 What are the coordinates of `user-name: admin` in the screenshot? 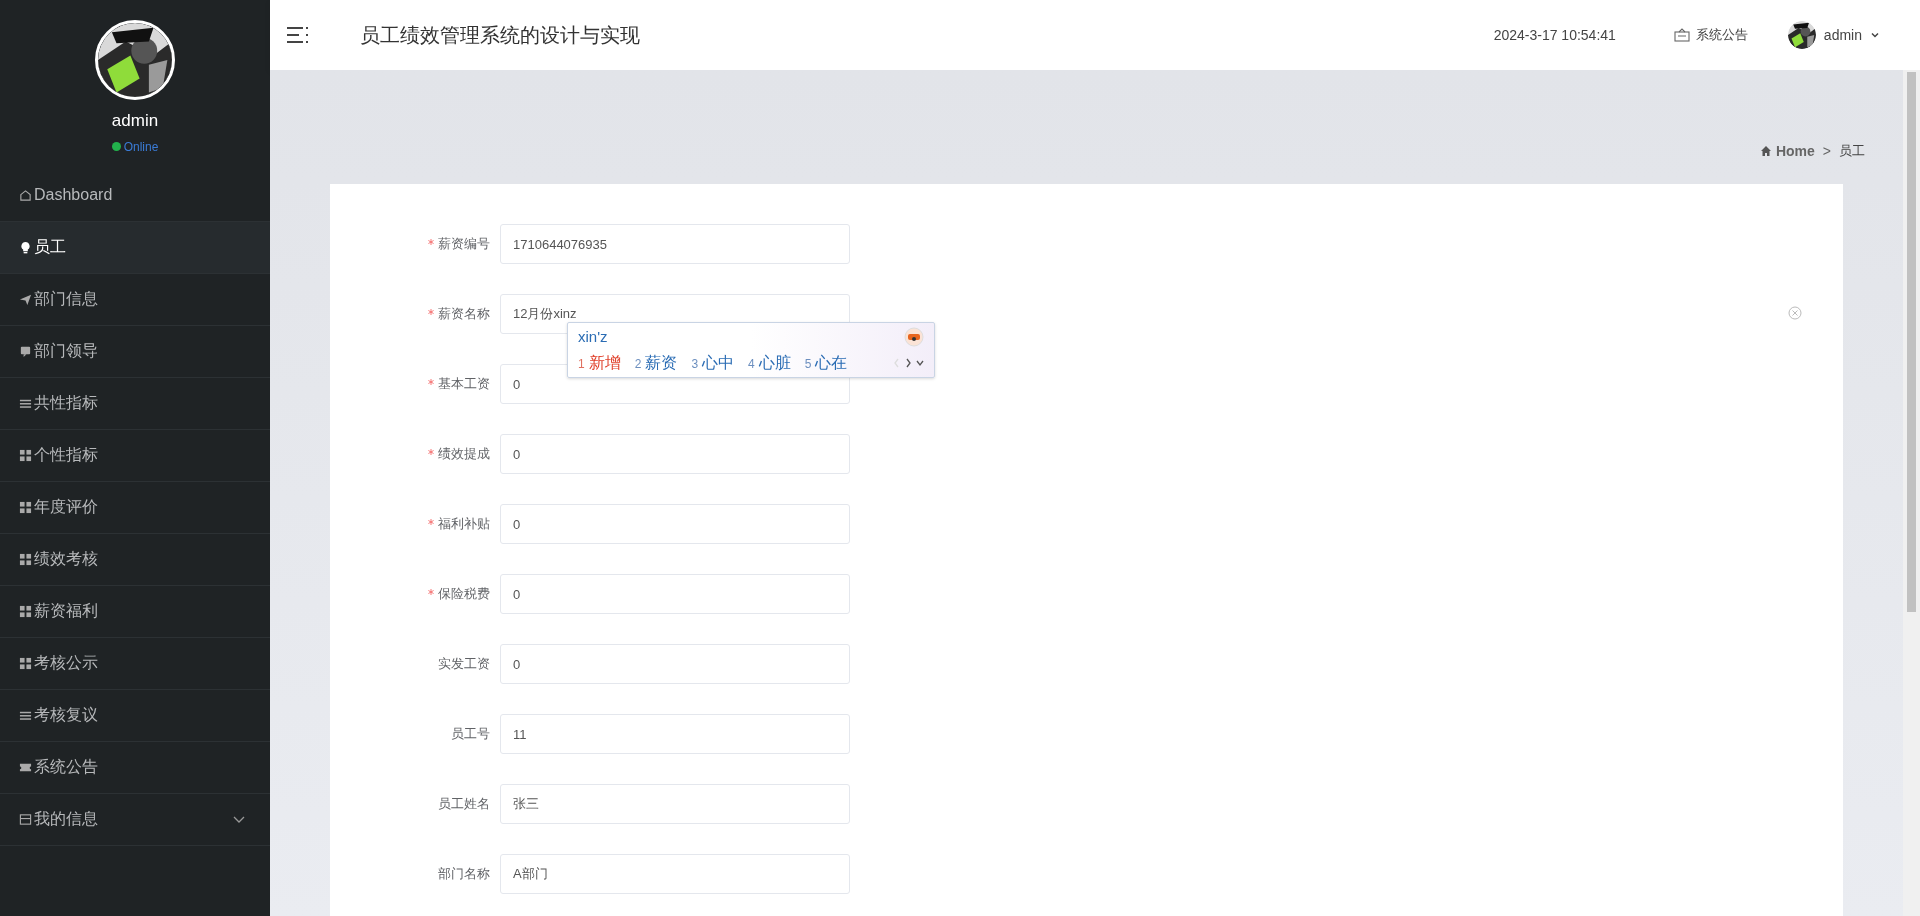 It's located at (135, 121).